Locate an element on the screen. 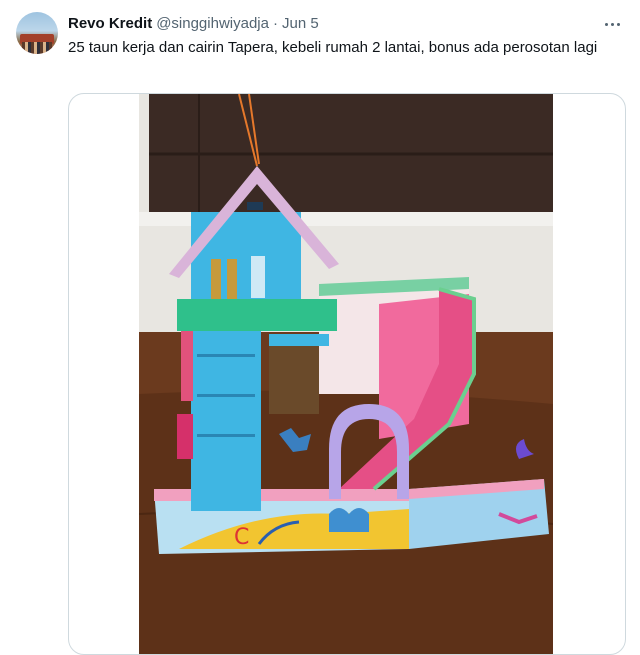  avatar is located at coordinates (37, 33).